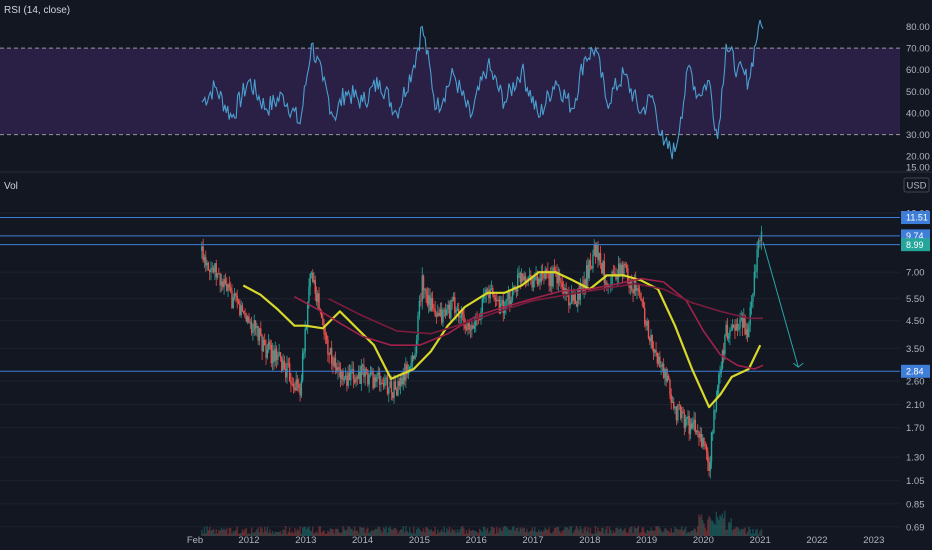 Image resolution: width=932 pixels, height=550 pixels. I want to click on rsi-tick-label: 20.00, so click(918, 157).